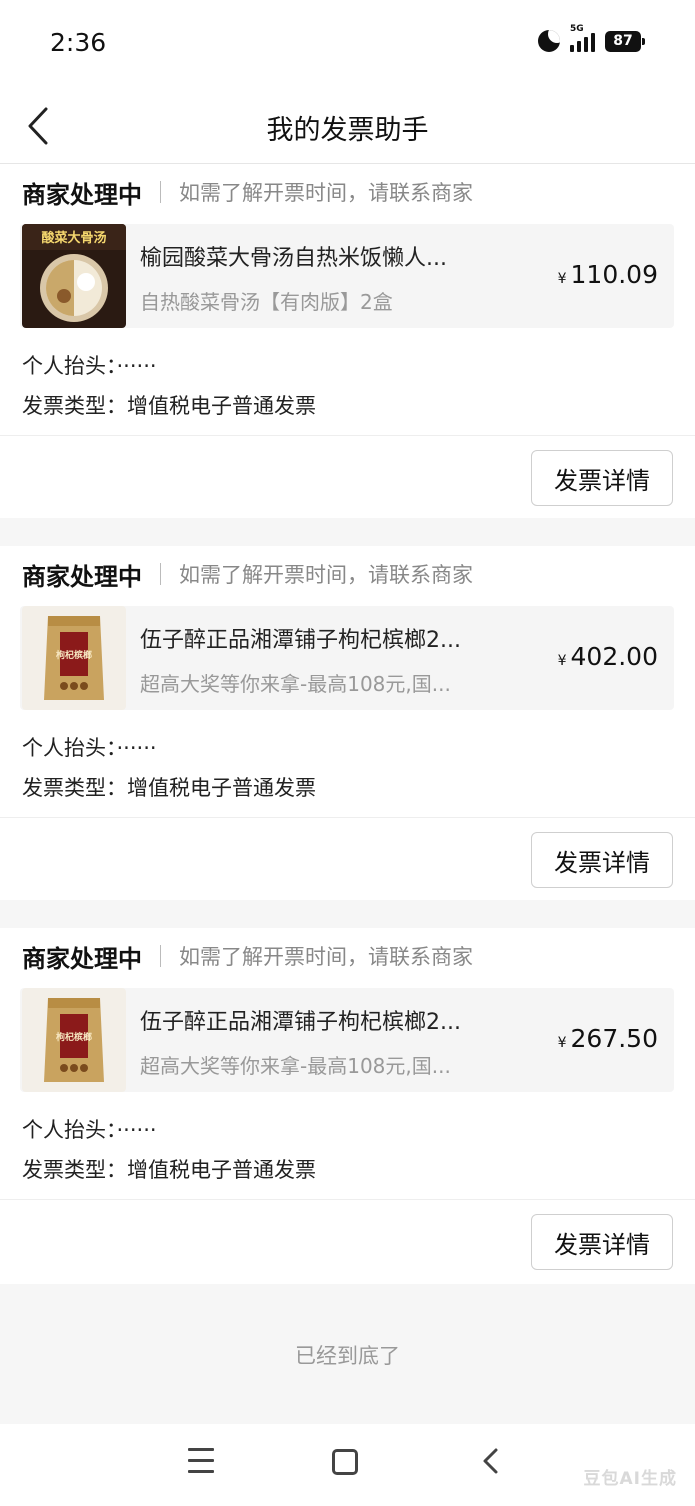 The height and width of the screenshot is (1506, 695). Describe the element at coordinates (630, 1479) in the screenshot. I see `watermark: 豆包AI生成` at that location.